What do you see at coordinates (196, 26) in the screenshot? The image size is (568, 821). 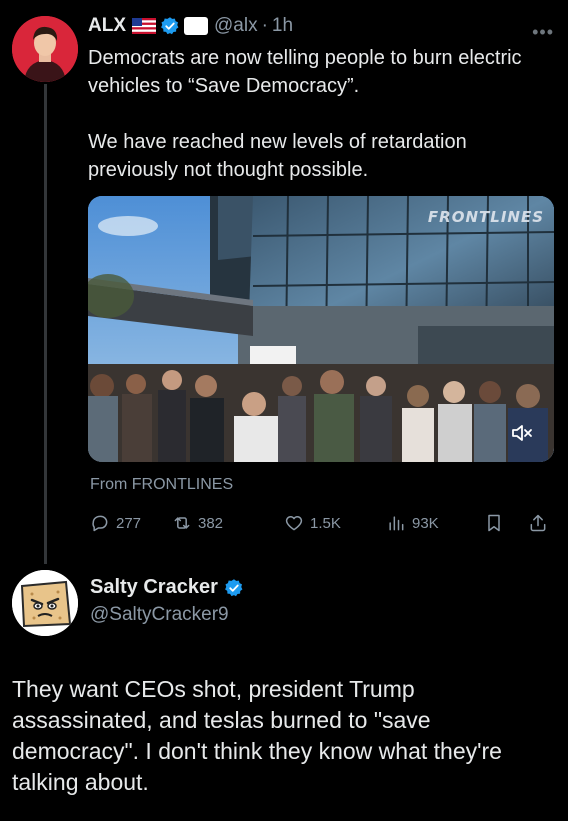 I see `affiliate-badge-icon` at bounding box center [196, 26].